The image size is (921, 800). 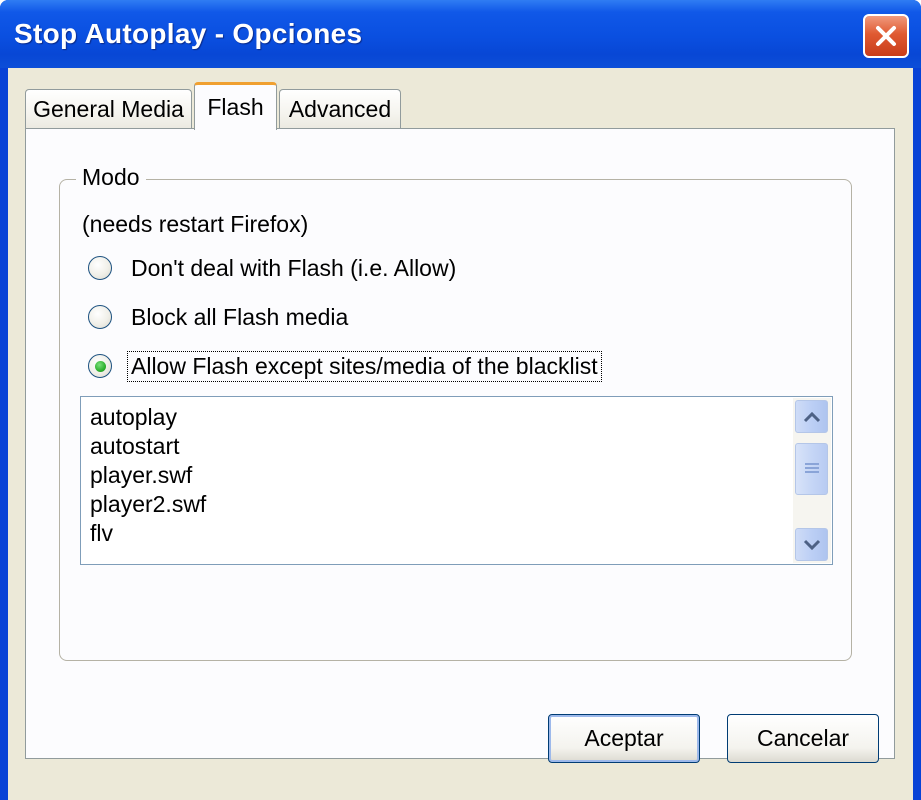 I want to click on tab-advanced: Advanced, so click(x=340, y=109).